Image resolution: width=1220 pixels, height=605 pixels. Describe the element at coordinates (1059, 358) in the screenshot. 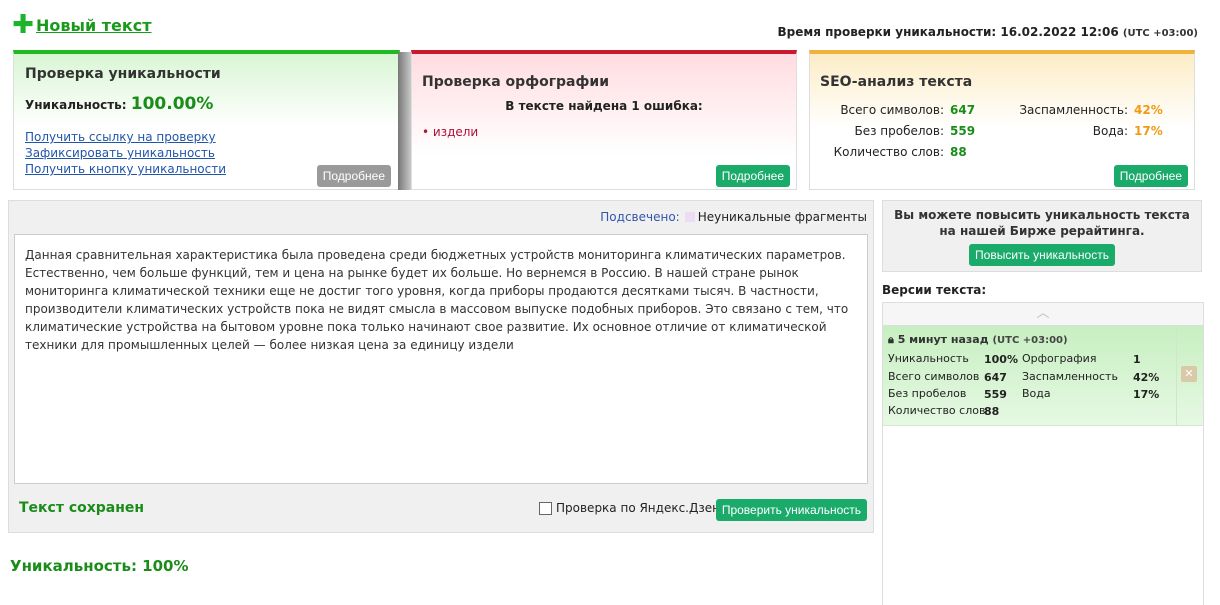

I see `version-spelling-label: Орфография` at that location.